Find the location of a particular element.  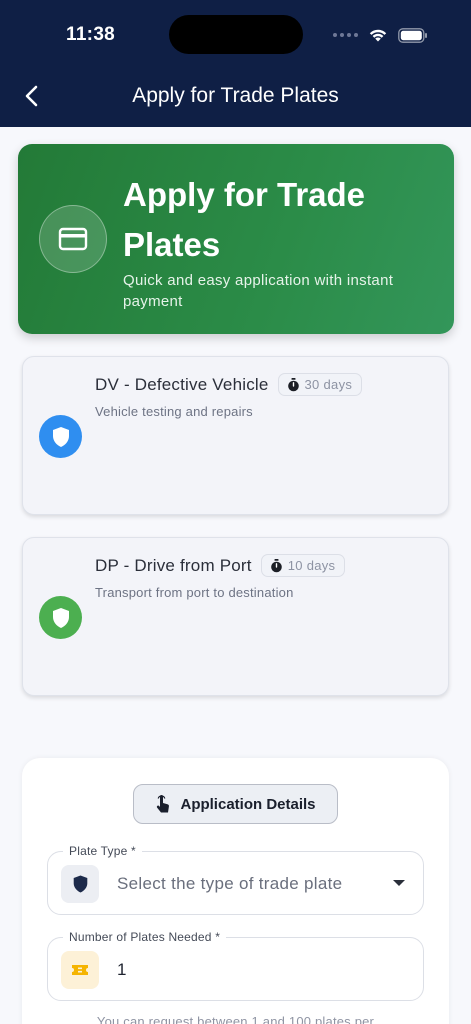

duration-chip: 30 days is located at coordinates (320, 384).